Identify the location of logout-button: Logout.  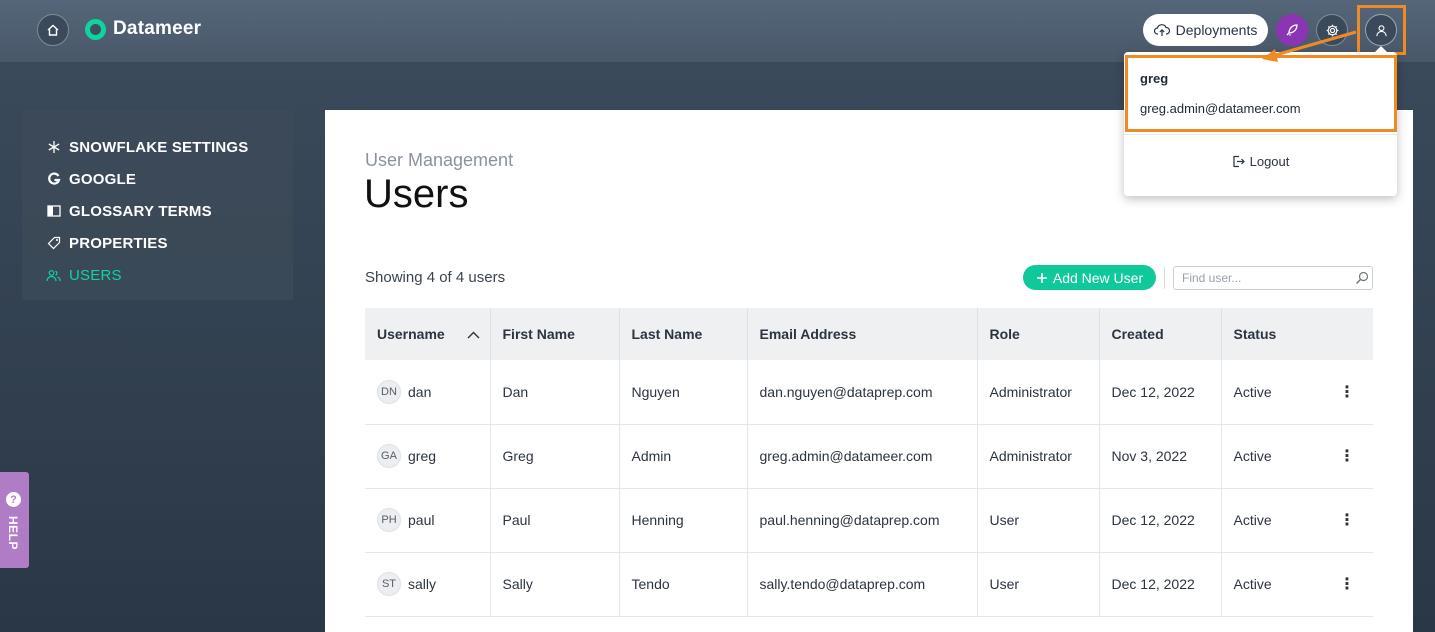
(1260, 161).